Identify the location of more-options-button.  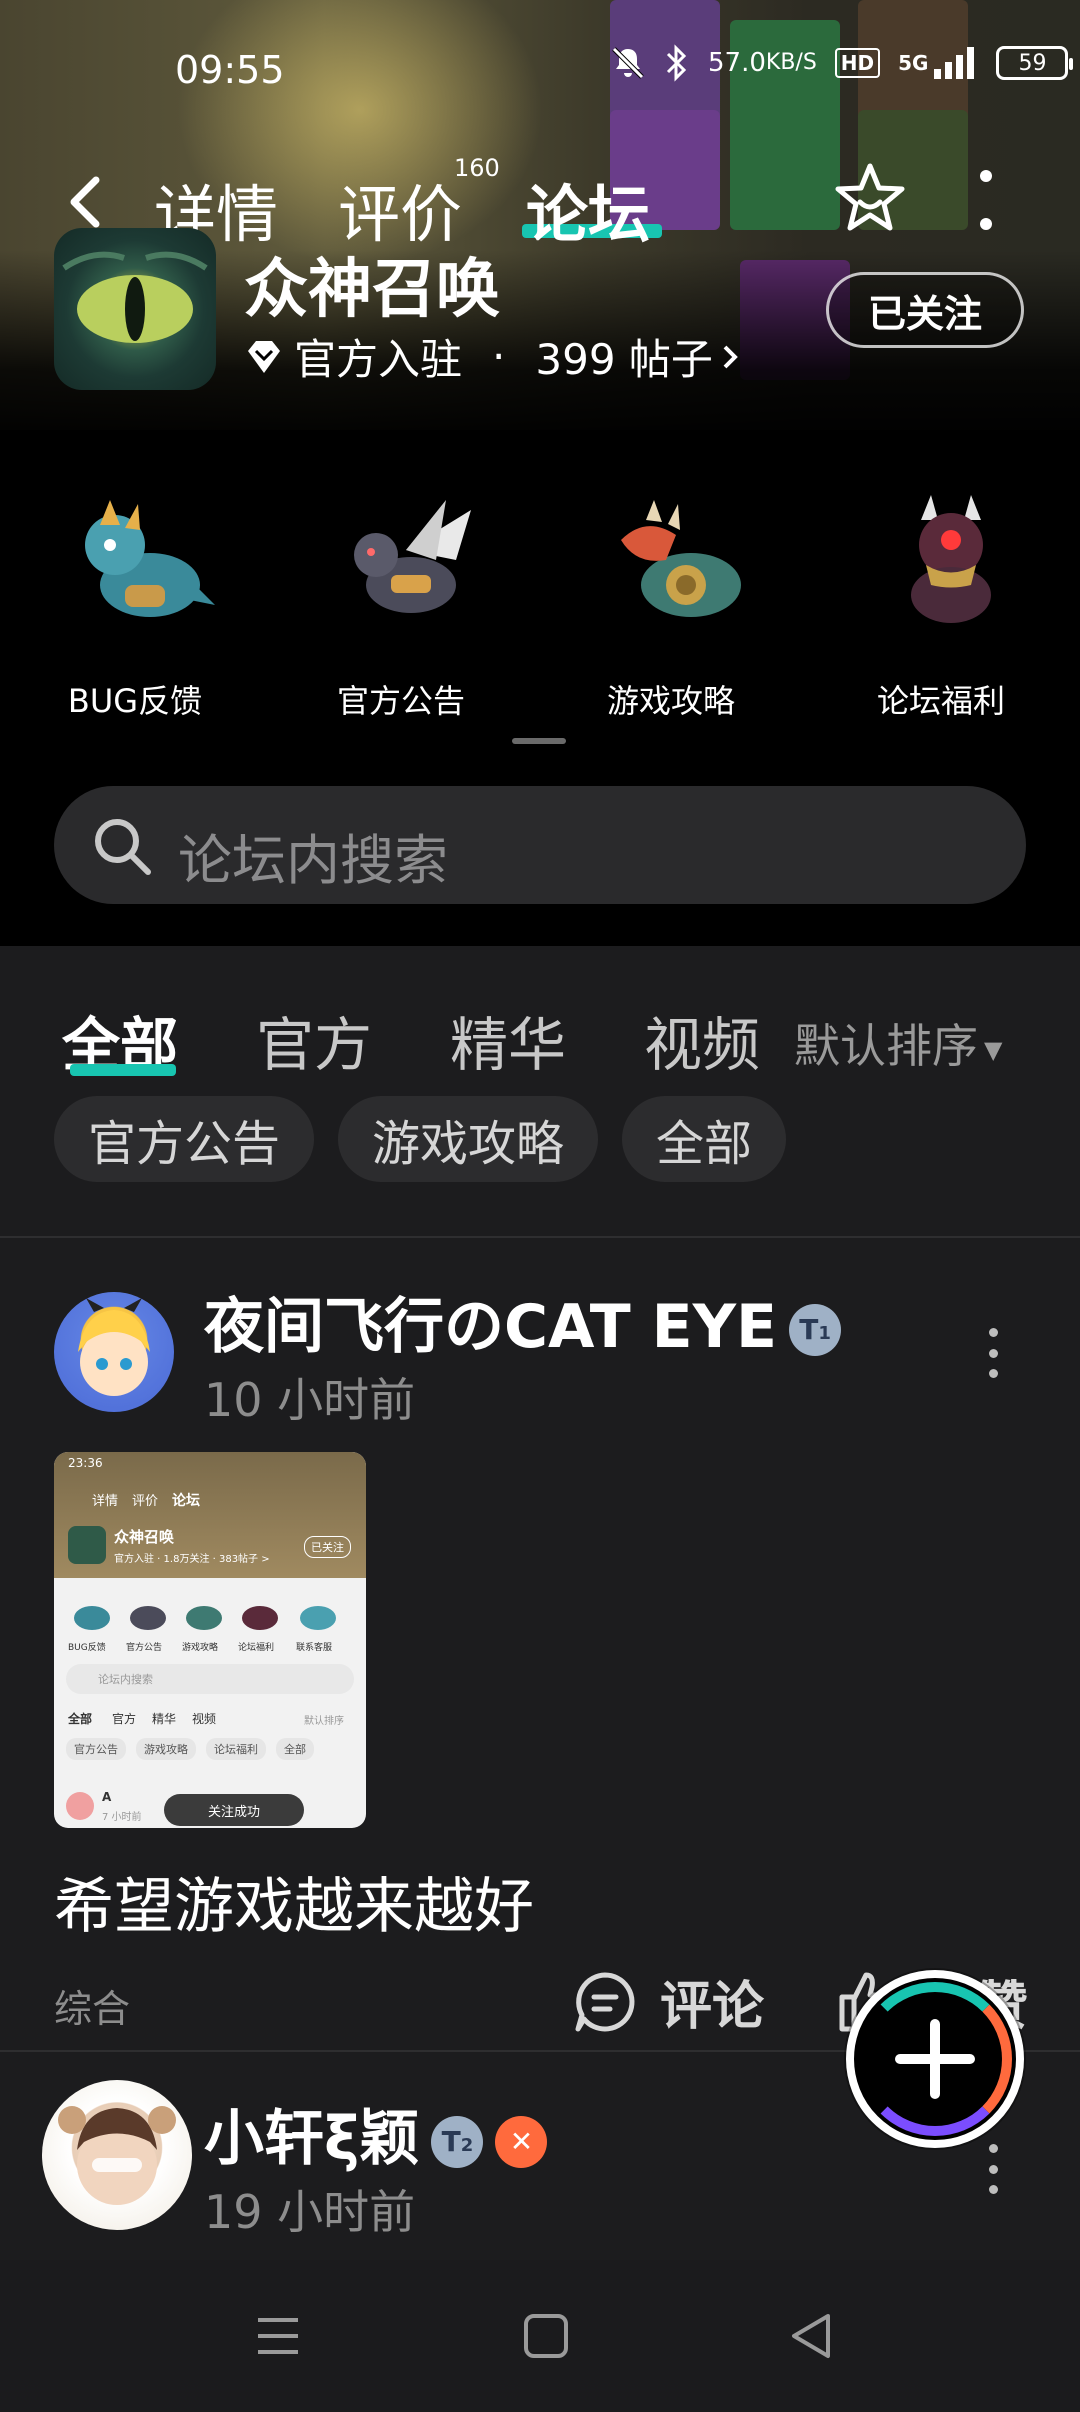
(986, 200).